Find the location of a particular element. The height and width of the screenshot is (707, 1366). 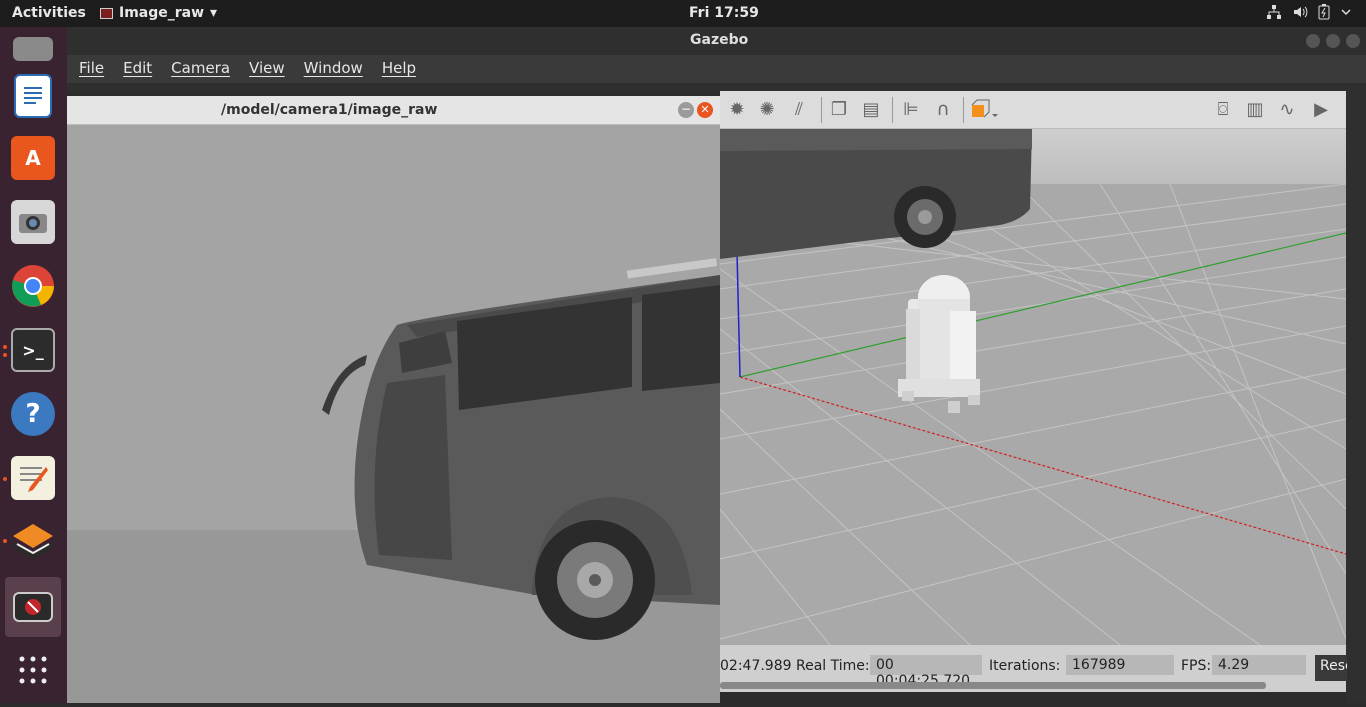

help-icon: ? is located at coordinates (33, 414).